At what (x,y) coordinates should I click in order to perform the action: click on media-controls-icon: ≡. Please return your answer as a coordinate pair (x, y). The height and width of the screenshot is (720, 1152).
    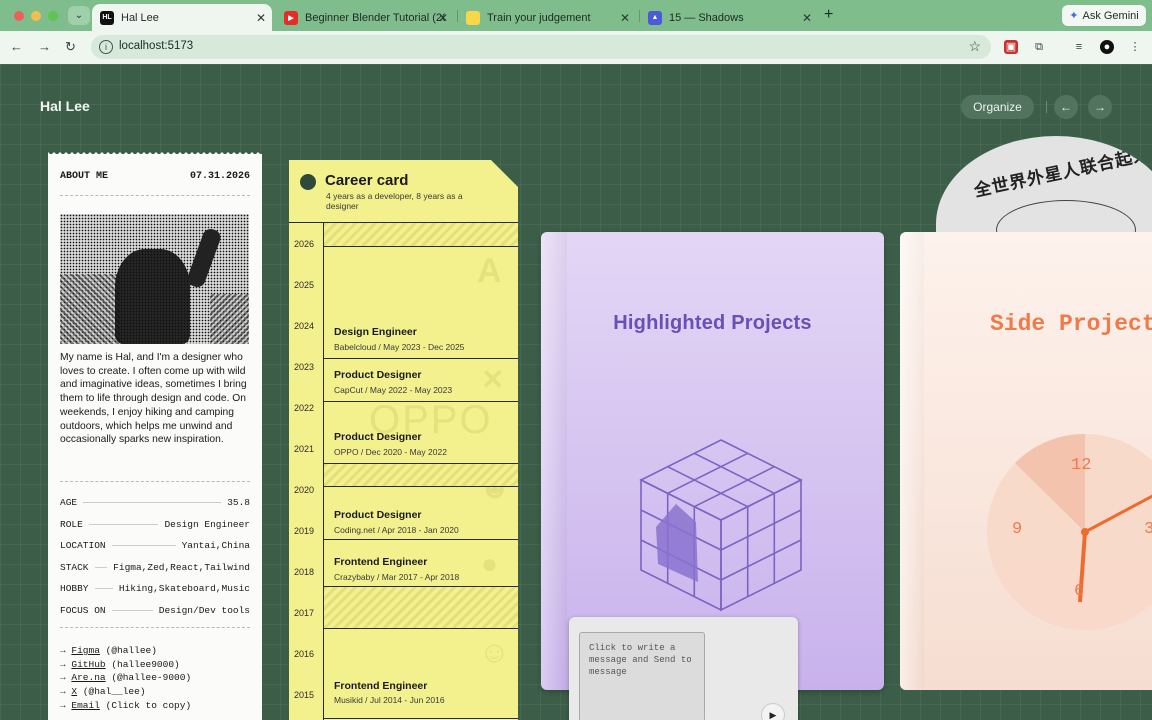
    Looking at the image, I should click on (1079, 47).